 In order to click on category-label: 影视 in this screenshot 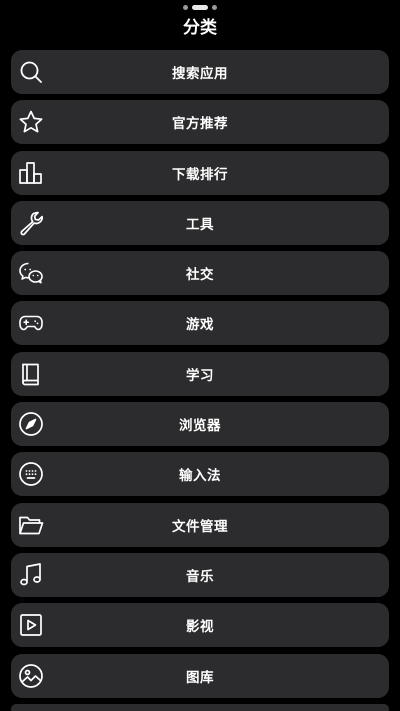, I will do `click(200, 627)`.